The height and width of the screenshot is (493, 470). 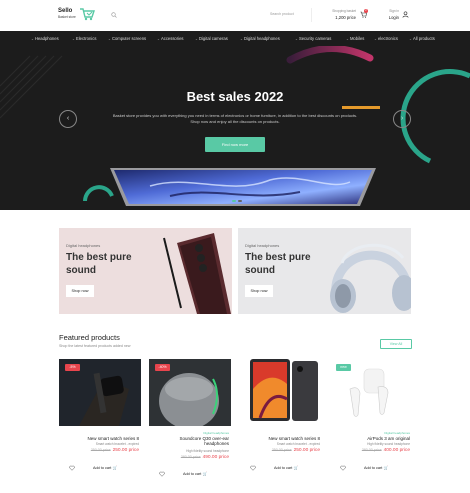 What do you see at coordinates (394, 11) in the screenshot?
I see `login-sub: Sign in` at bounding box center [394, 11].